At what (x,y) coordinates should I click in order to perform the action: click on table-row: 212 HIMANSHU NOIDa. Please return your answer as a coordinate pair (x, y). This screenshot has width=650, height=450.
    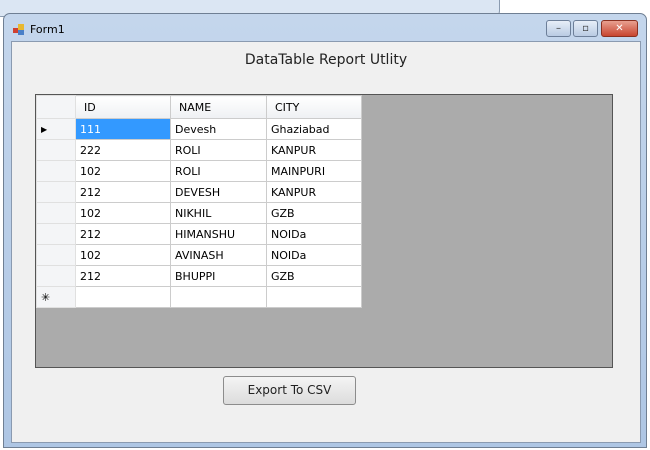
    Looking at the image, I should click on (199, 234).